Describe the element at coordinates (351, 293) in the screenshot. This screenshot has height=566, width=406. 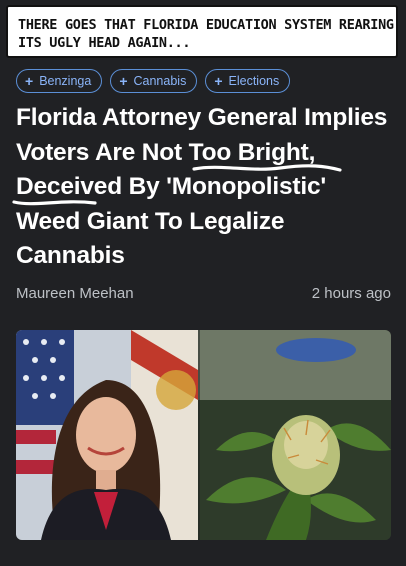
I see `timestamp: 2 hours ago` at that location.